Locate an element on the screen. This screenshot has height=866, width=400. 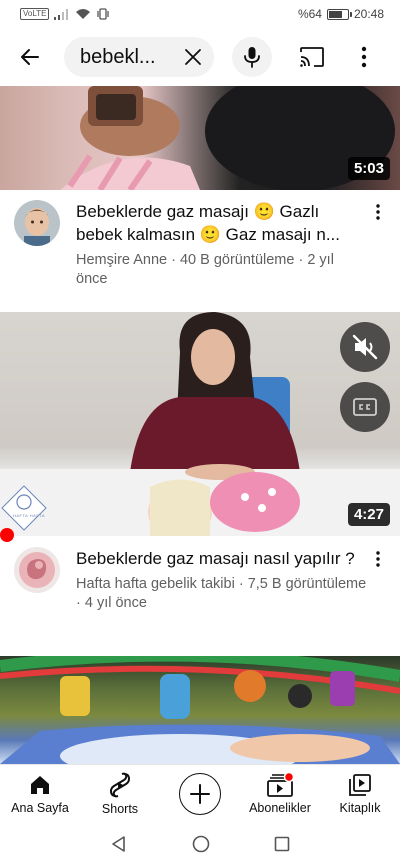
nav-shorts: Shorts is located at coordinates (120, 793).